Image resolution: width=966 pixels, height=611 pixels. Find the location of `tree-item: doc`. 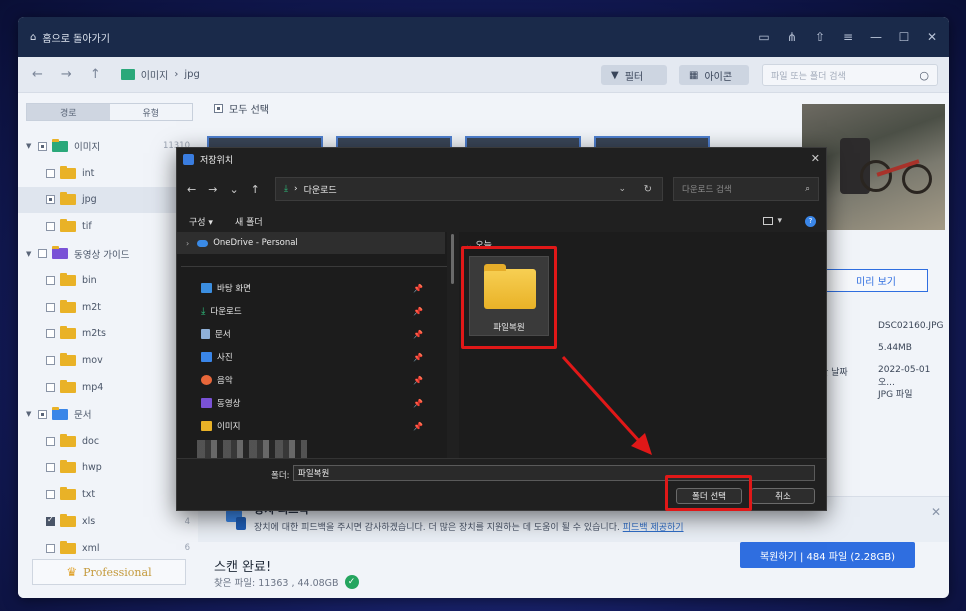

tree-item: doc is located at coordinates (108, 441).